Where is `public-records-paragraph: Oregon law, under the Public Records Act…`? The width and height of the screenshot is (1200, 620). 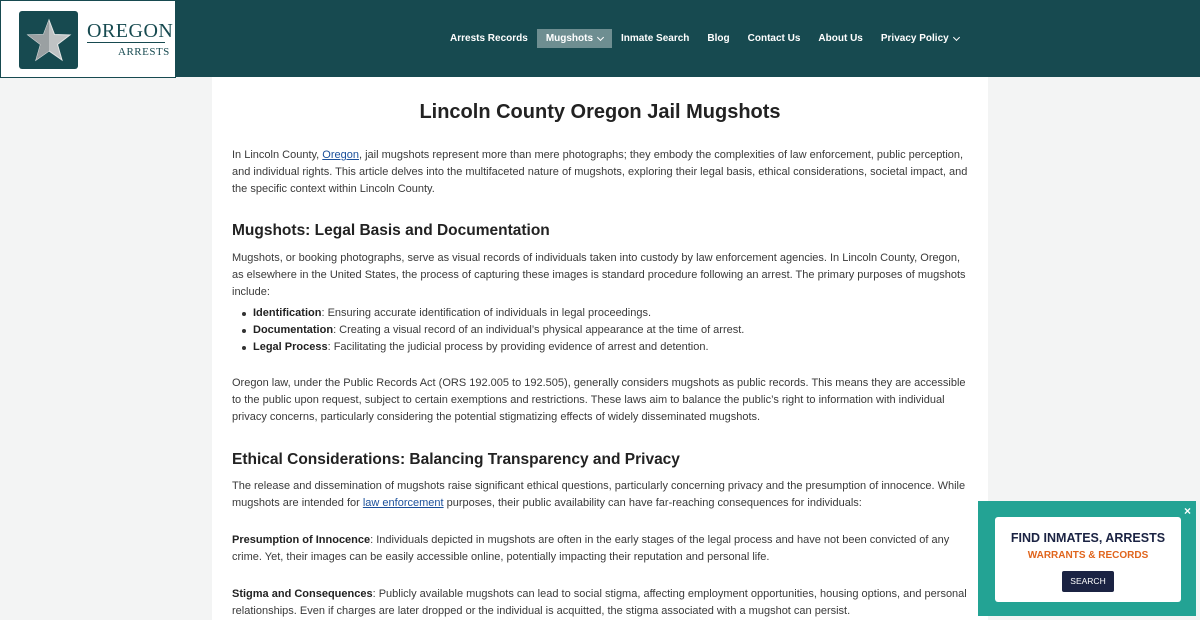
public-records-paragraph: Oregon law, under the Public Records Act… is located at coordinates (599, 400).